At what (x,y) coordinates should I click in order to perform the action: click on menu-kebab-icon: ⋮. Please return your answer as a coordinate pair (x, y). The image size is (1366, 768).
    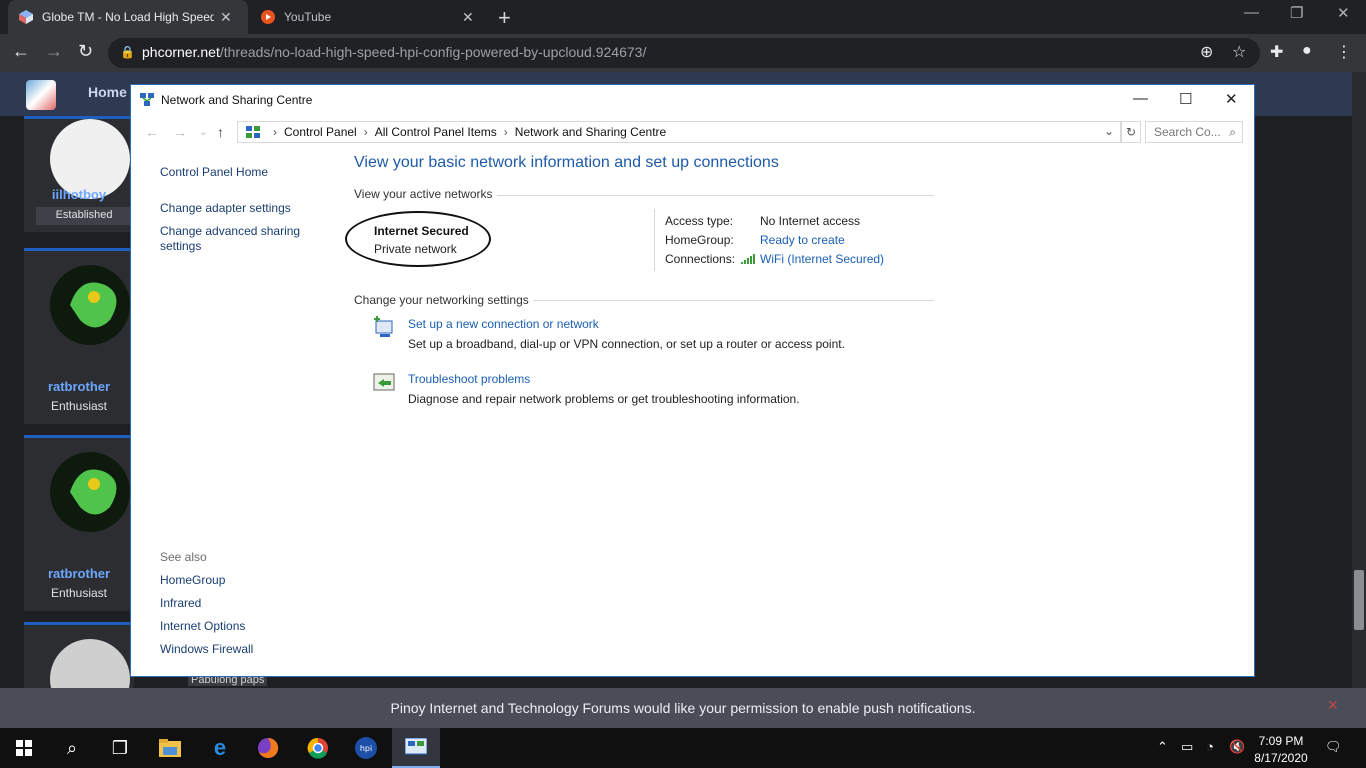
    Looking at the image, I should click on (1344, 52).